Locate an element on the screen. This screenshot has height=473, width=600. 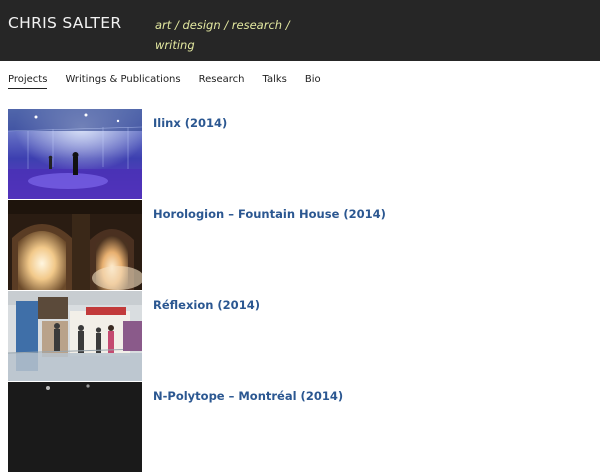
project-title: Ilinx (2014) is located at coordinates (190, 123).